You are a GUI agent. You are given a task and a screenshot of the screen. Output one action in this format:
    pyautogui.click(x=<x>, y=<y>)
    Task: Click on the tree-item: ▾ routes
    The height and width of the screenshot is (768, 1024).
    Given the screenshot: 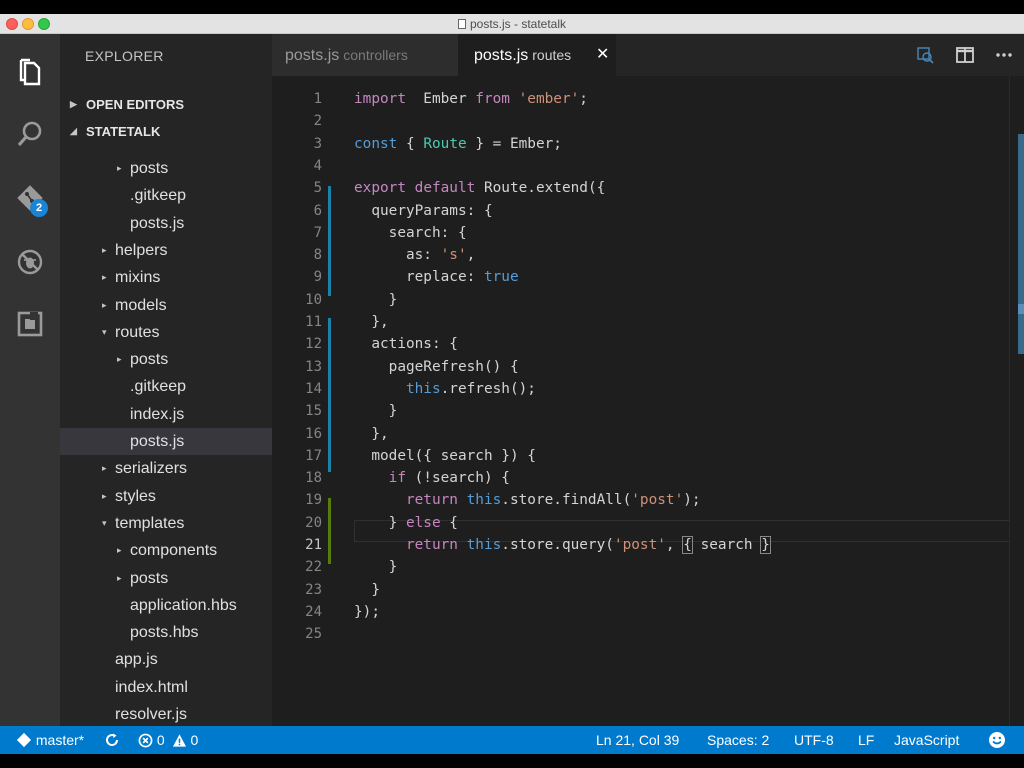 What is the action you would take?
    pyautogui.click(x=166, y=332)
    